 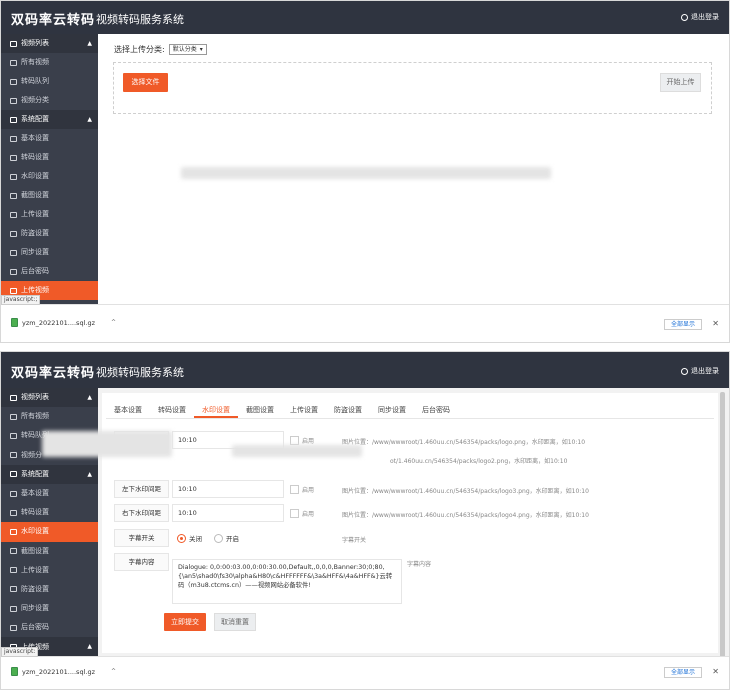 I want to click on subtitle-switch-row: 字幕开关 关闭 开启, so click(x=182, y=538).